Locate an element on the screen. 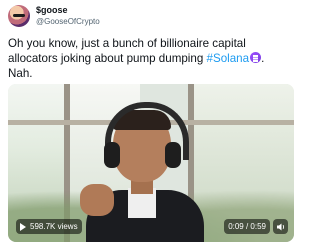 The width and height of the screenshot is (320, 245). hand is located at coordinates (97, 200).